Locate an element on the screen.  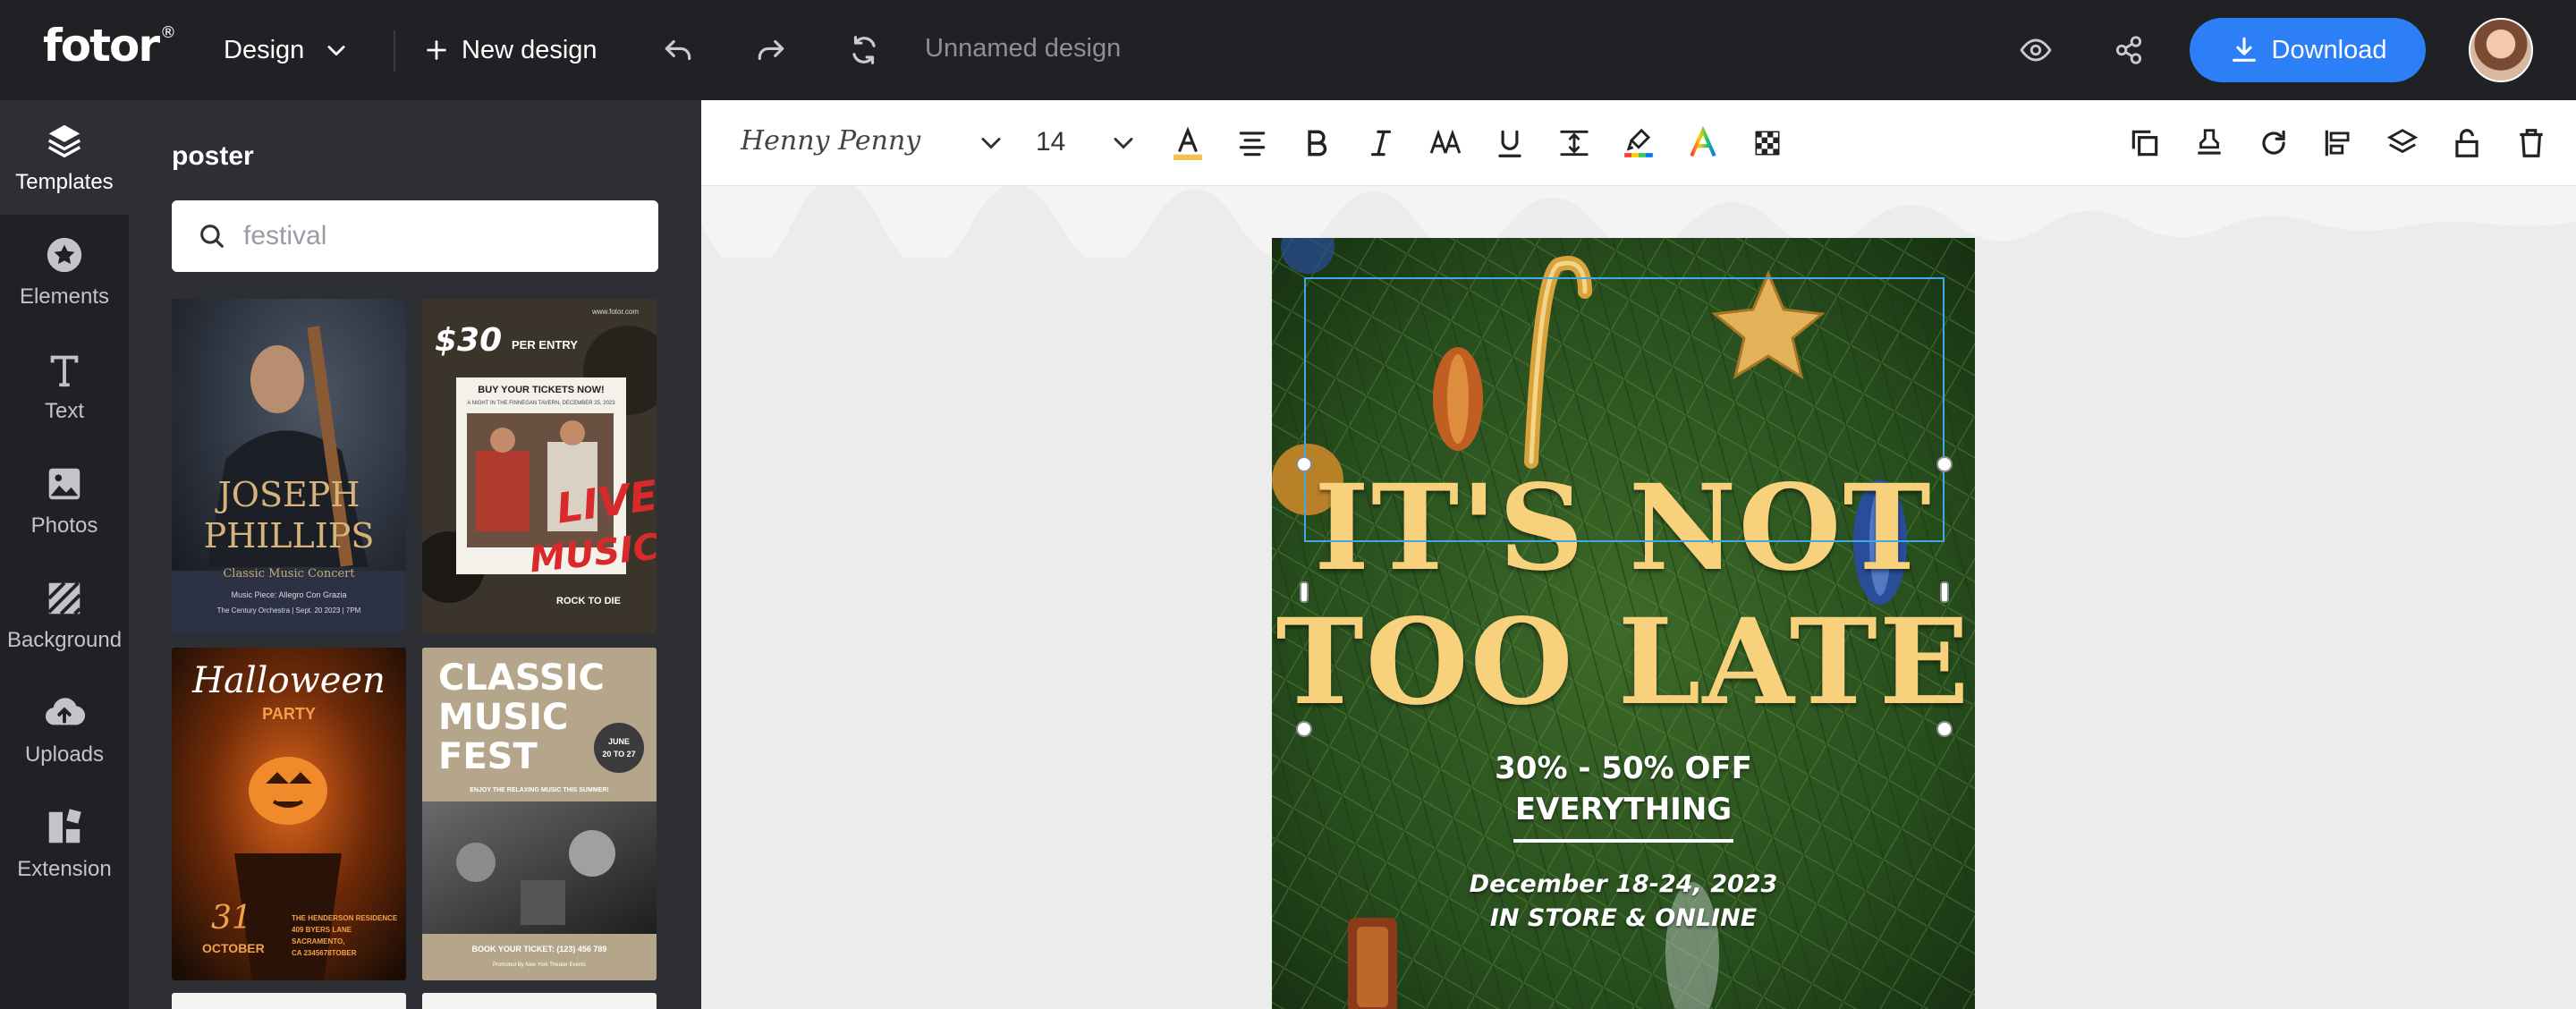
italic-button is located at coordinates (1381, 143).